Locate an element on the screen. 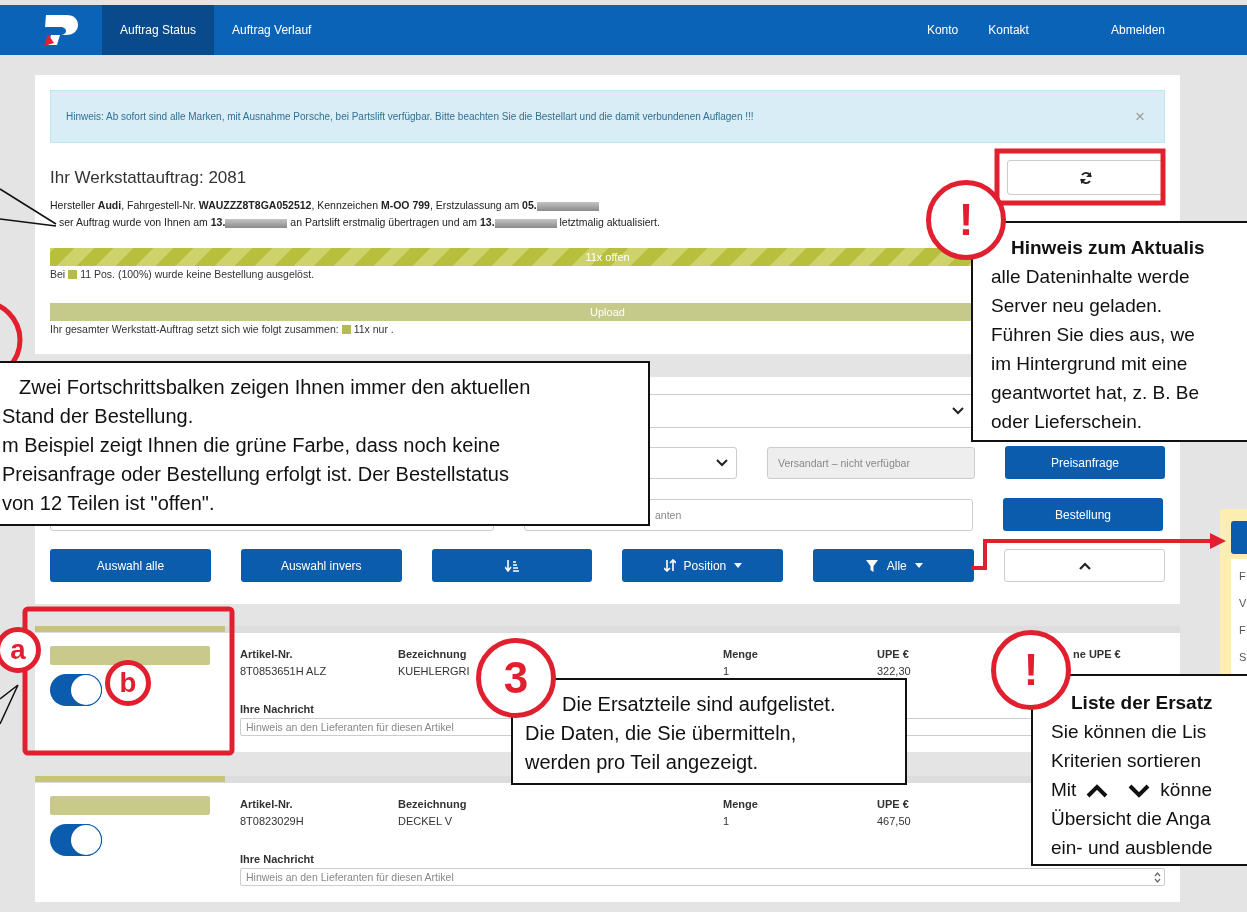  order-title: Ihr Werkstattauftrag: 2081 is located at coordinates (148, 177).